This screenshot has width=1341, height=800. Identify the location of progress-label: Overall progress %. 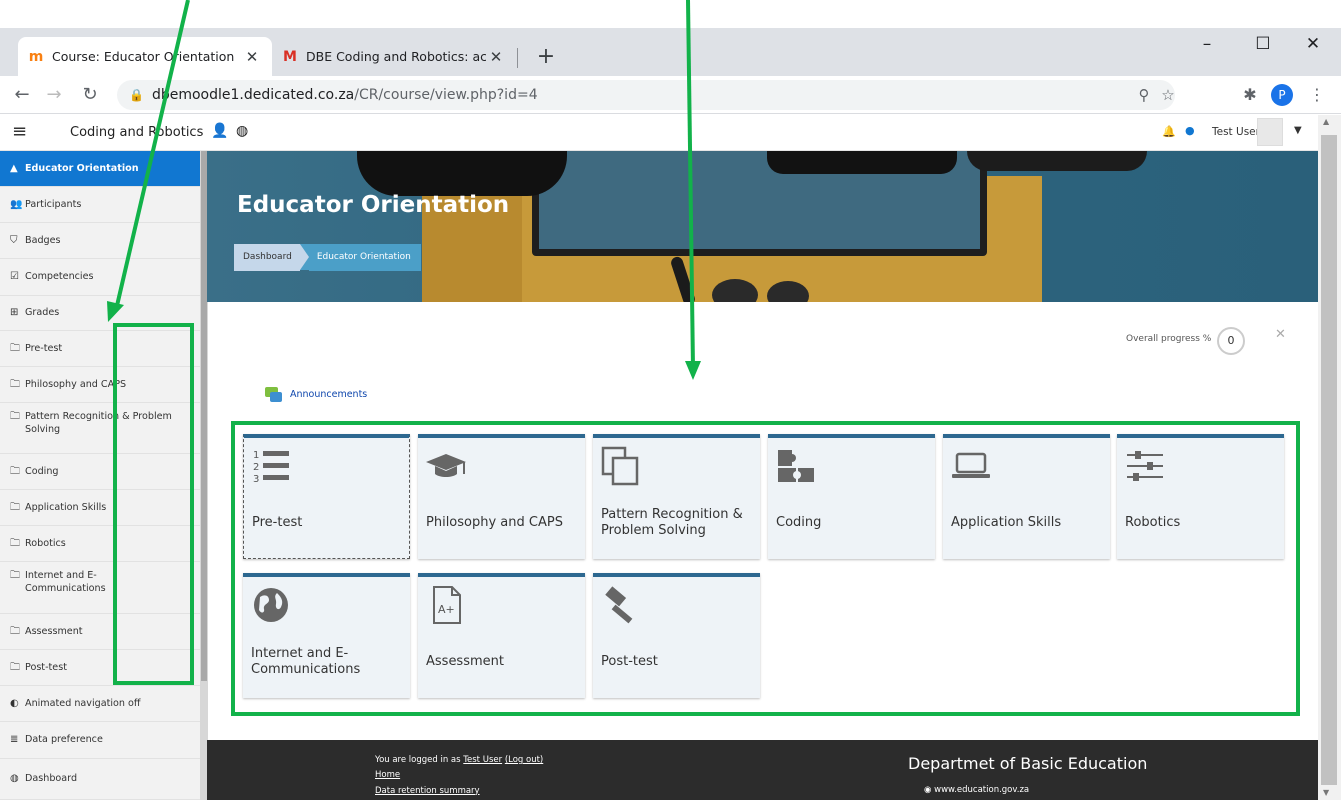
(1169, 339).